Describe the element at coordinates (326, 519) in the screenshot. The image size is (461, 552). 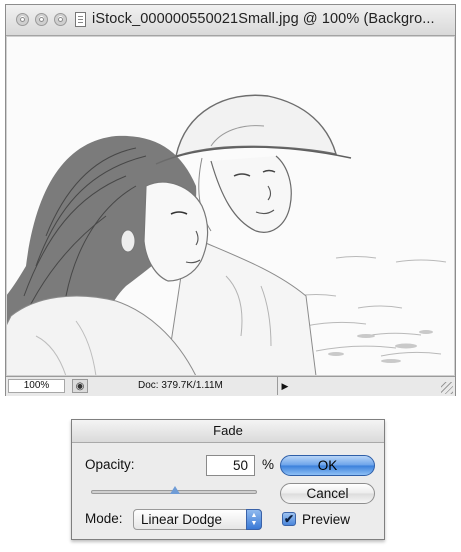
I see `preview-label: Preview` at that location.